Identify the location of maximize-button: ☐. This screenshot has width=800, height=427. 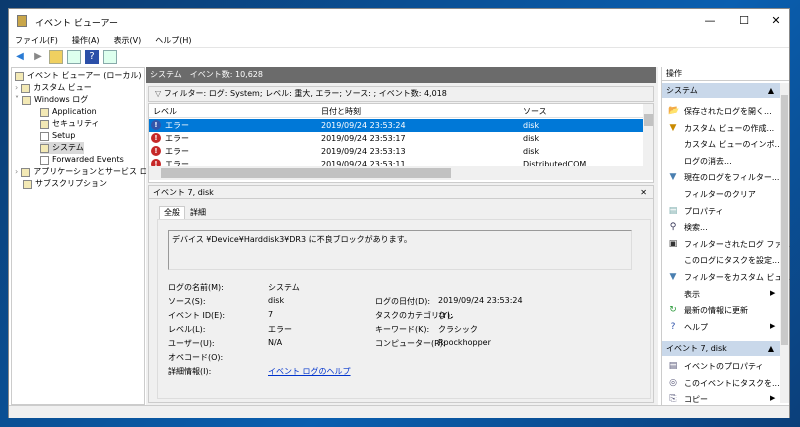
(744, 21).